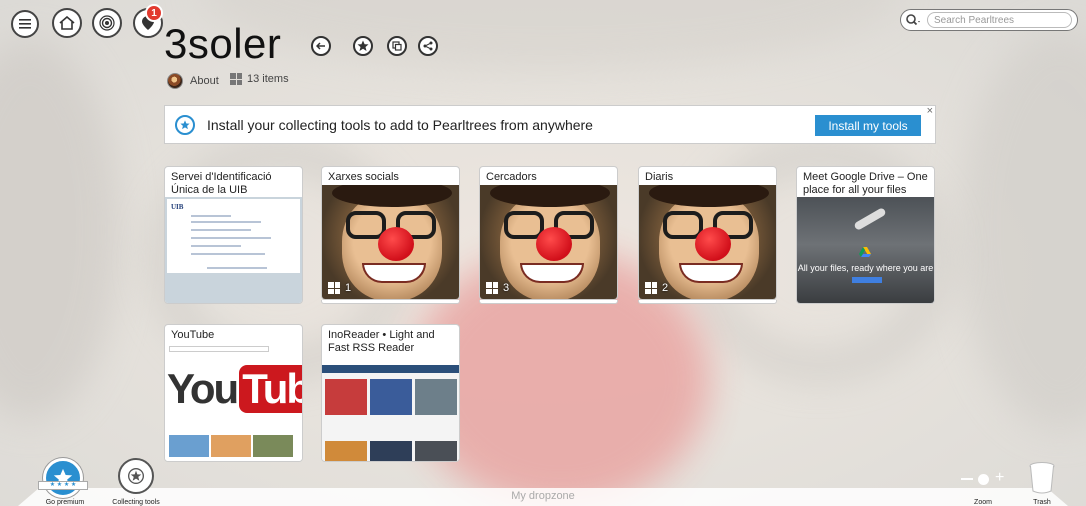  I want to click on uib-logo: UIB, so click(177, 207).